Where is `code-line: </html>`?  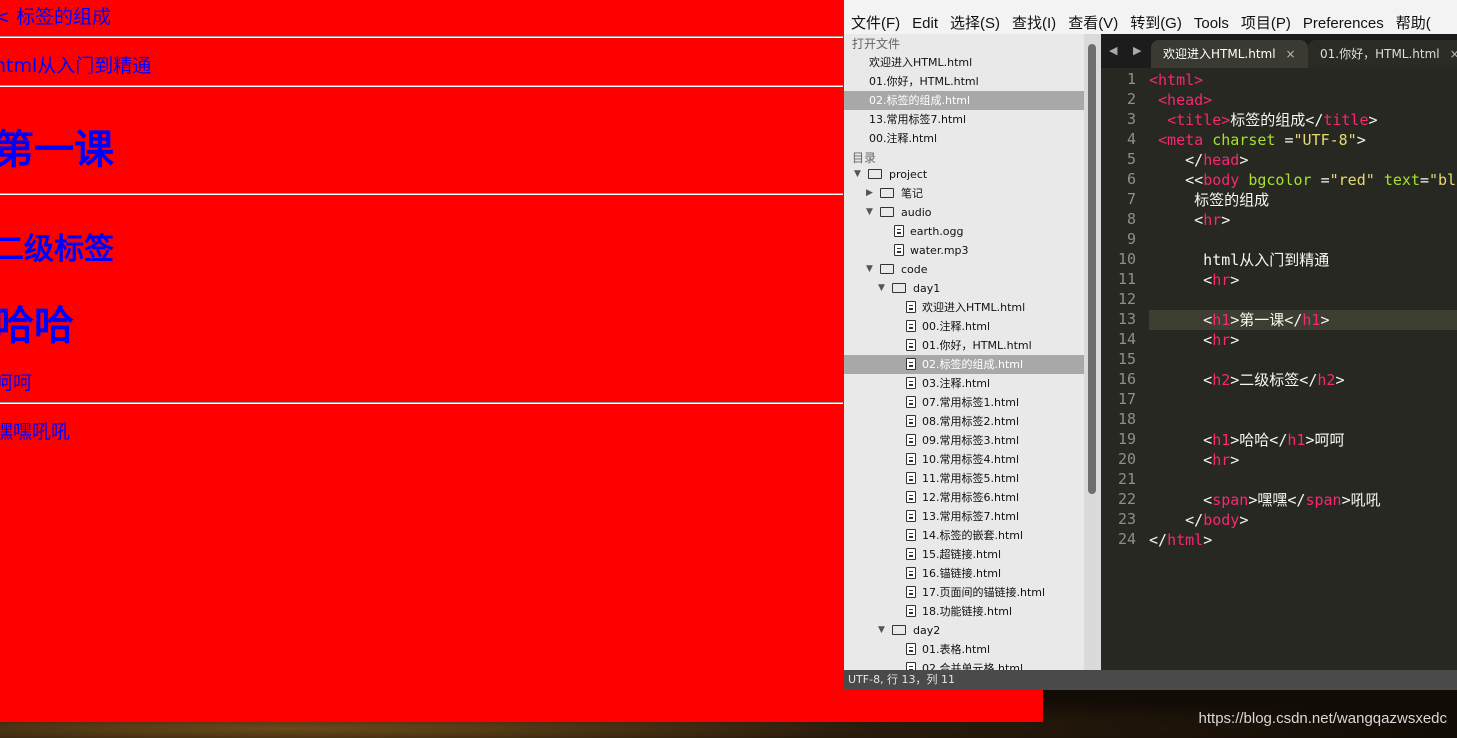
code-line: </html> is located at coordinates (1180, 540).